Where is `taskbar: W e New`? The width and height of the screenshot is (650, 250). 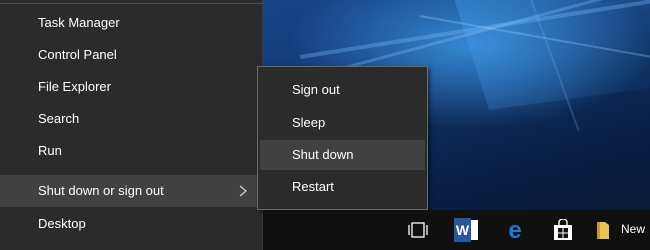 taskbar: W e New is located at coordinates (456, 230).